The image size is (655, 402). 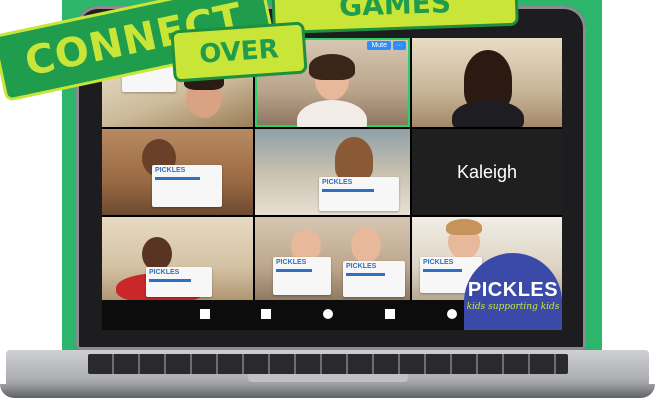 What do you see at coordinates (328, 314) in the screenshot?
I see `record-icon` at bounding box center [328, 314].